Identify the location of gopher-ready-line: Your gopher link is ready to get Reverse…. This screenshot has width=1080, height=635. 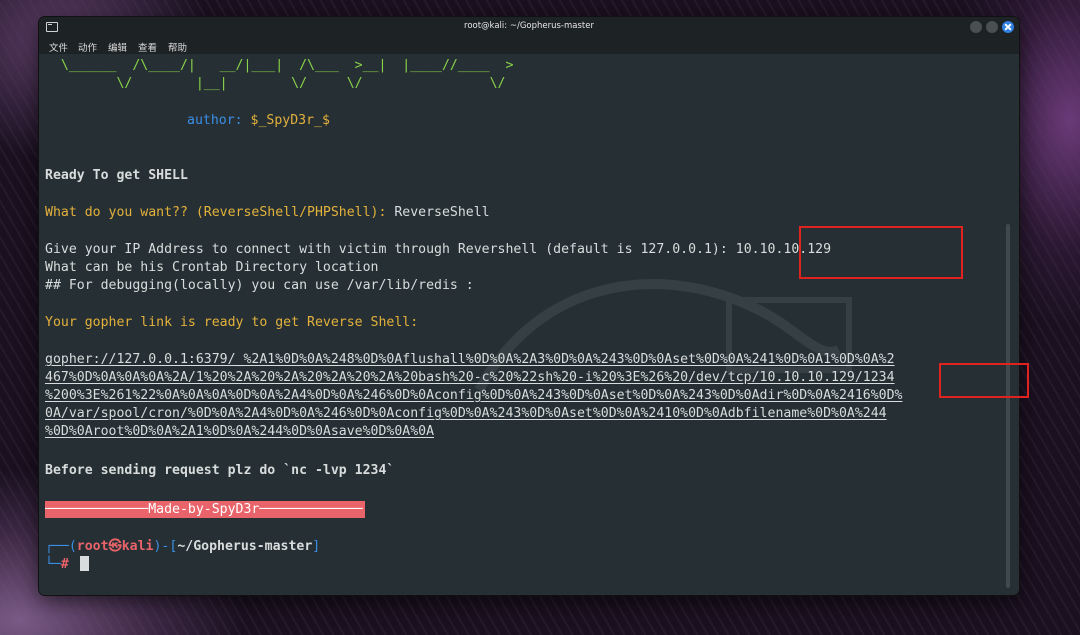
(232, 322).